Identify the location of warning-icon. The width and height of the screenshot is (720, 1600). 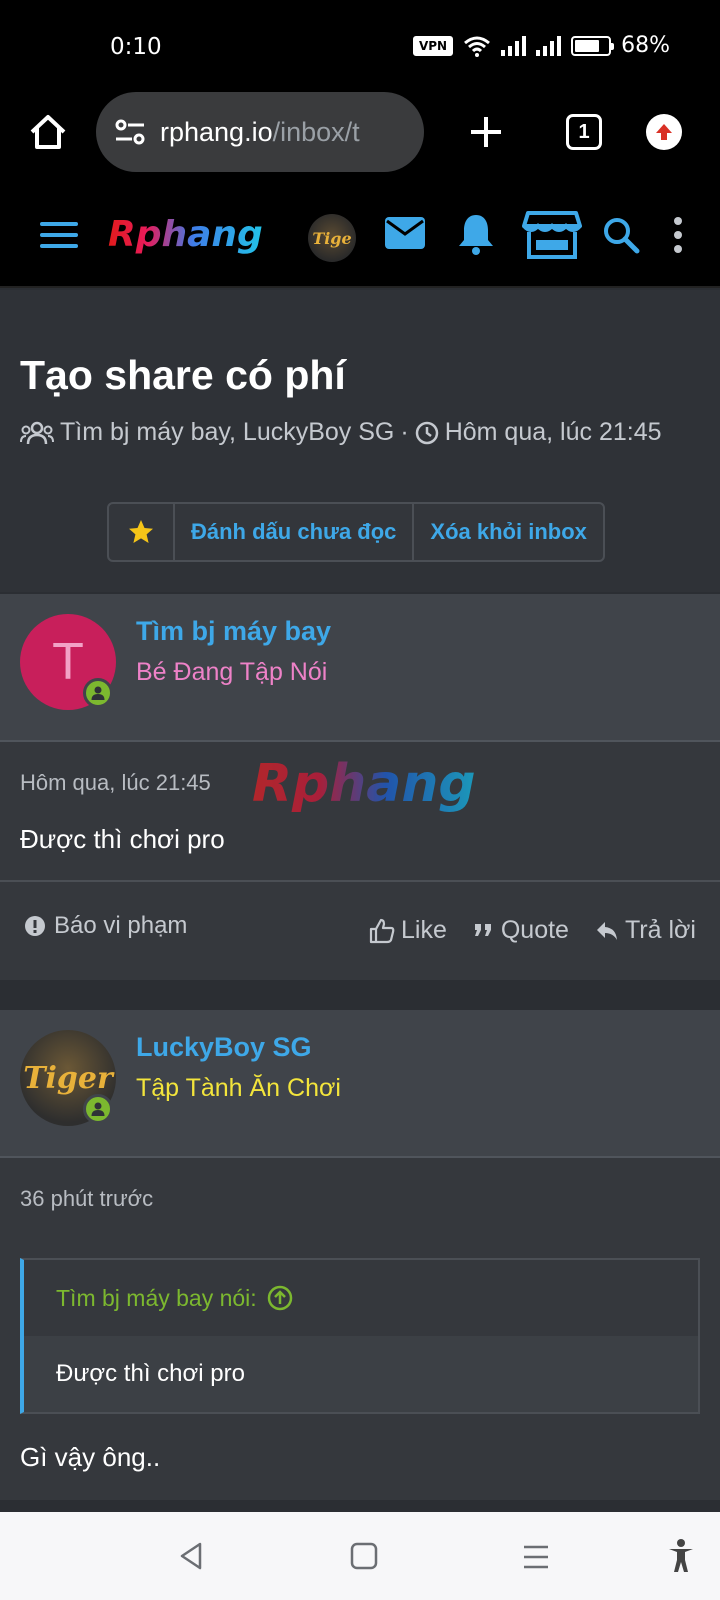
(35, 926).